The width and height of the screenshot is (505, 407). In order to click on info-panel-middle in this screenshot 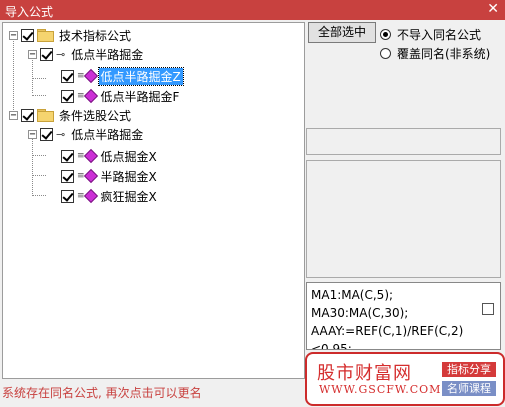, I will do `click(403, 219)`.